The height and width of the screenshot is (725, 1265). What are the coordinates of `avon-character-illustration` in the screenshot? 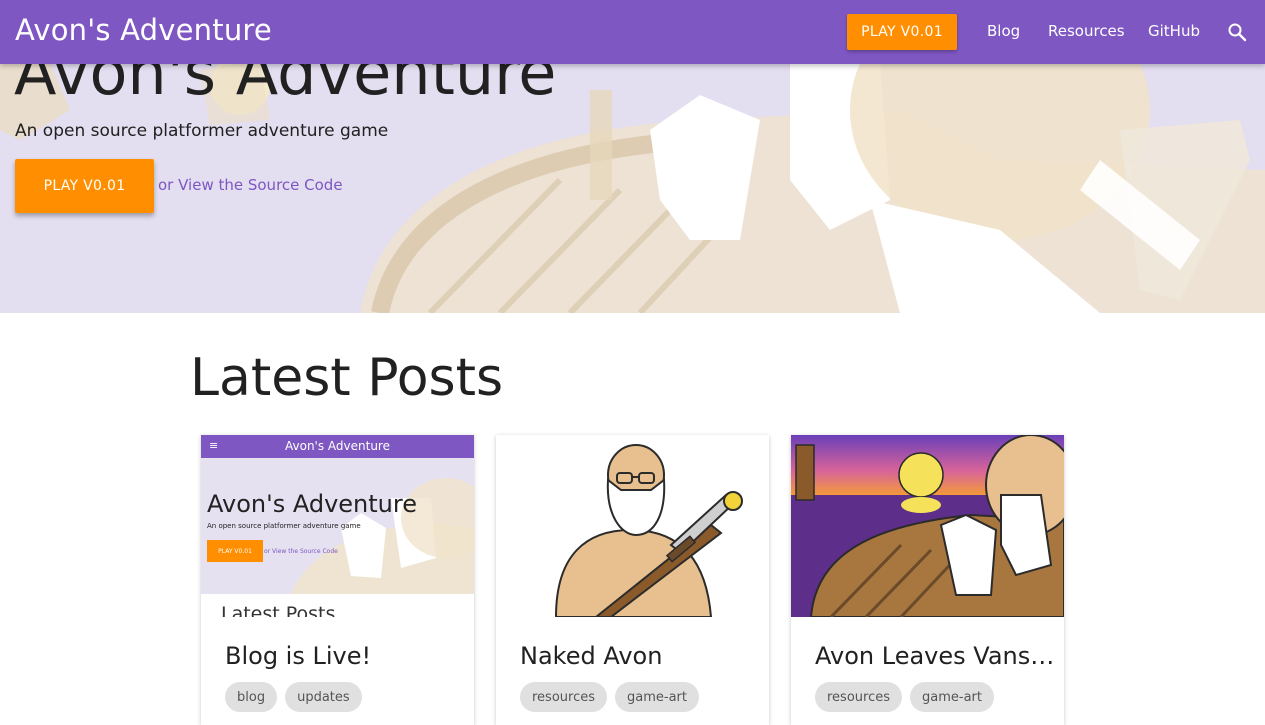 It's located at (632, 526).